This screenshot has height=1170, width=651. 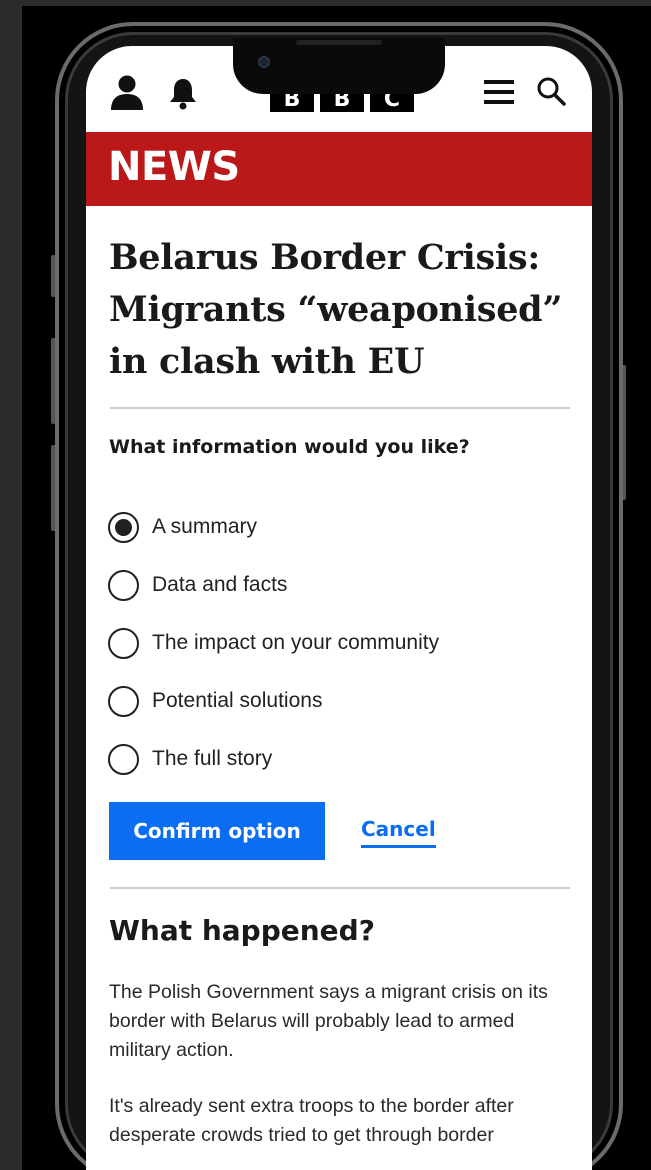 I want to click on headline-line: Migrants “weaponised”, so click(x=336, y=309).